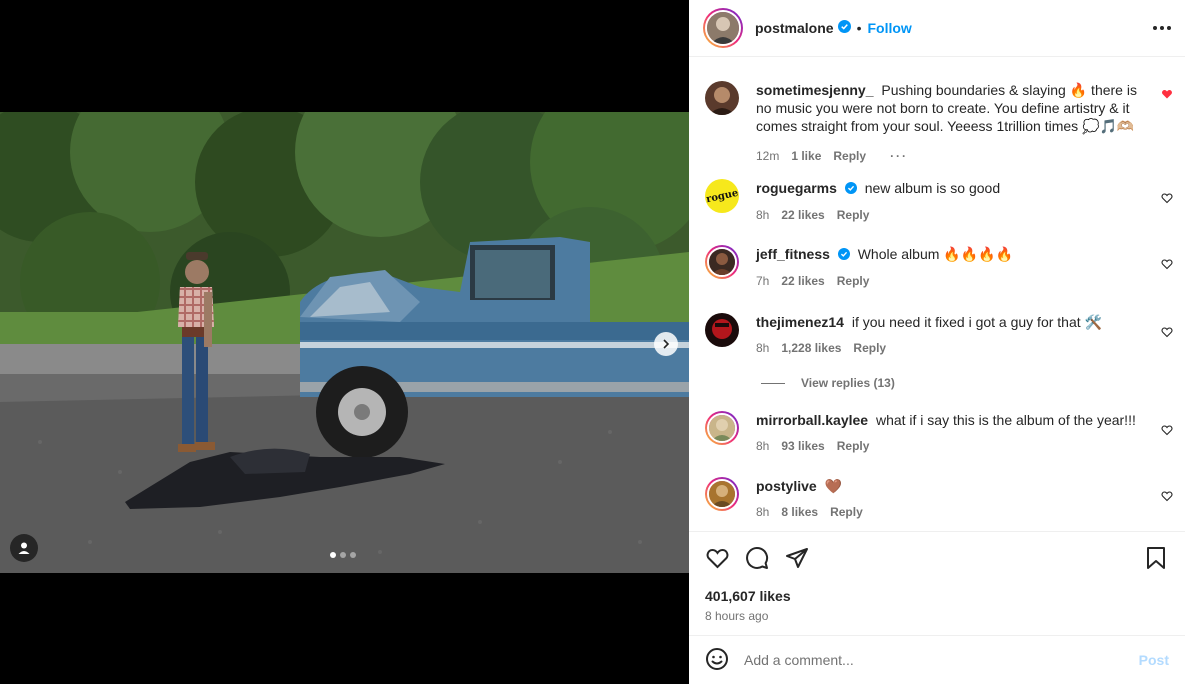 This screenshot has height=684, width=1185. Describe the element at coordinates (1156, 559) in the screenshot. I see `save-bookmark-icon` at that location.